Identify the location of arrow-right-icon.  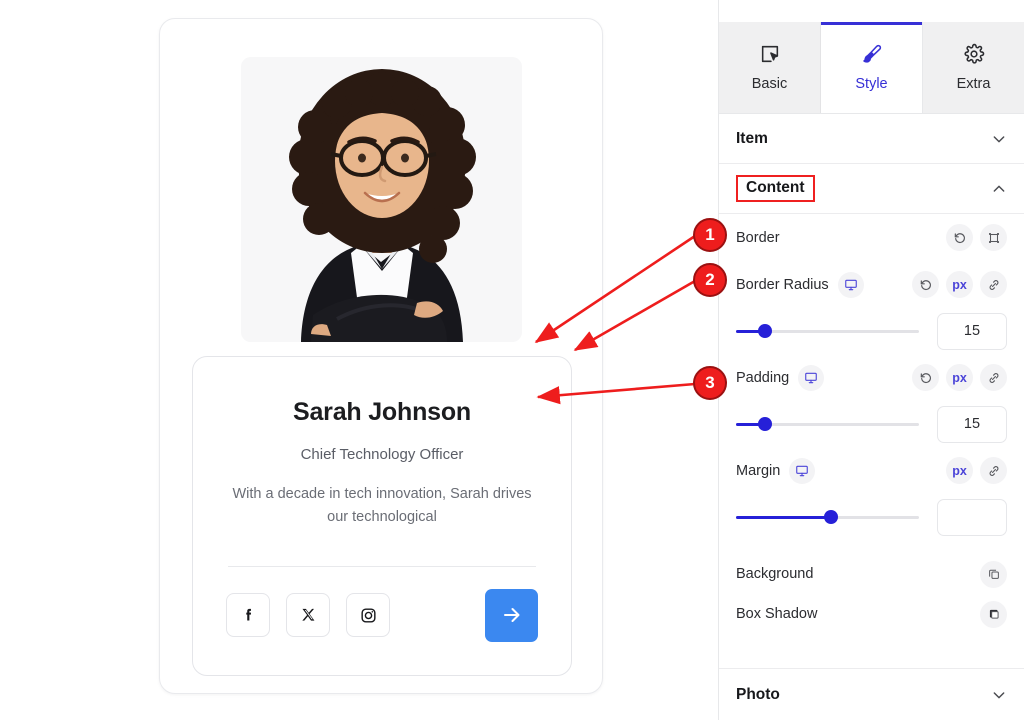
(512, 615).